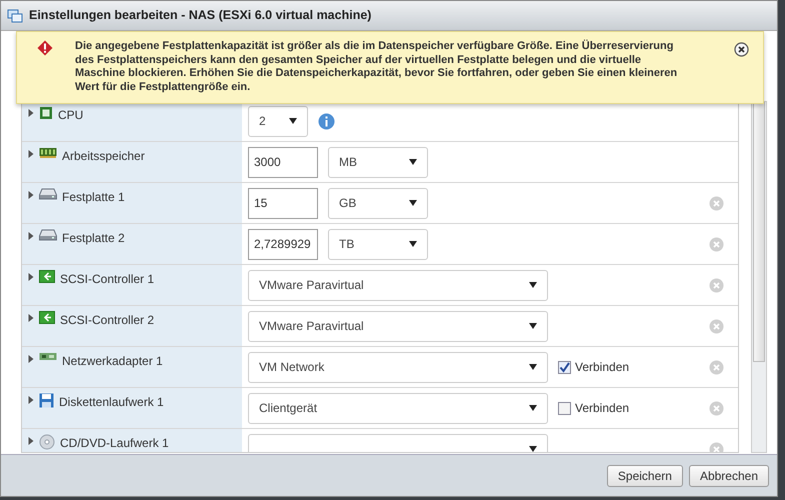  What do you see at coordinates (326, 121) in the screenshot?
I see `info-icon` at bounding box center [326, 121].